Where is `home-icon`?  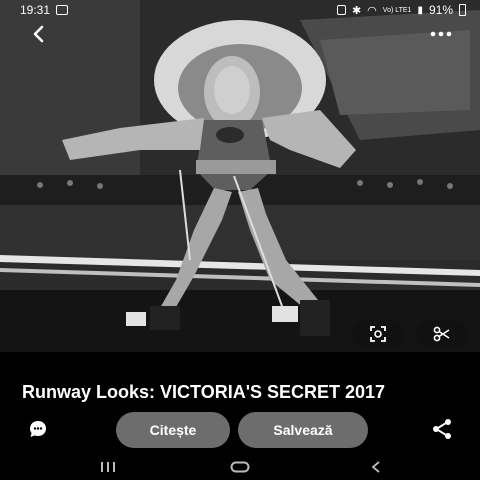 home-icon is located at coordinates (240, 467).